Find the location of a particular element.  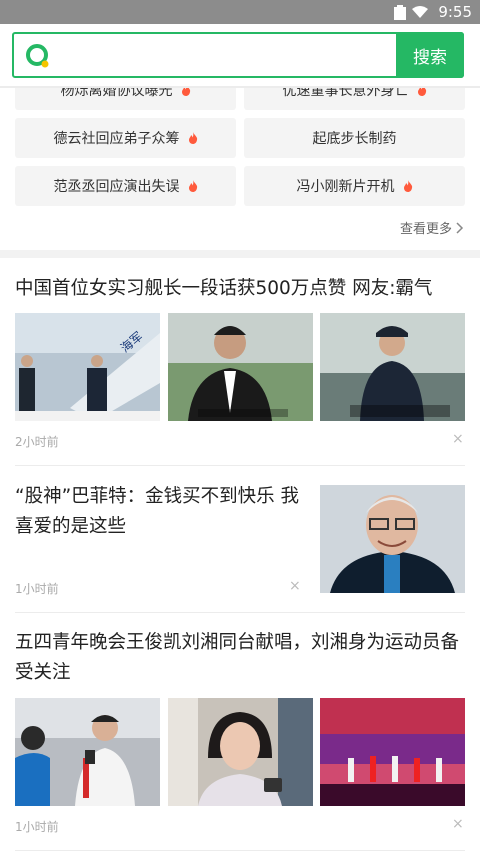

section-divider is located at coordinates (240, 254).